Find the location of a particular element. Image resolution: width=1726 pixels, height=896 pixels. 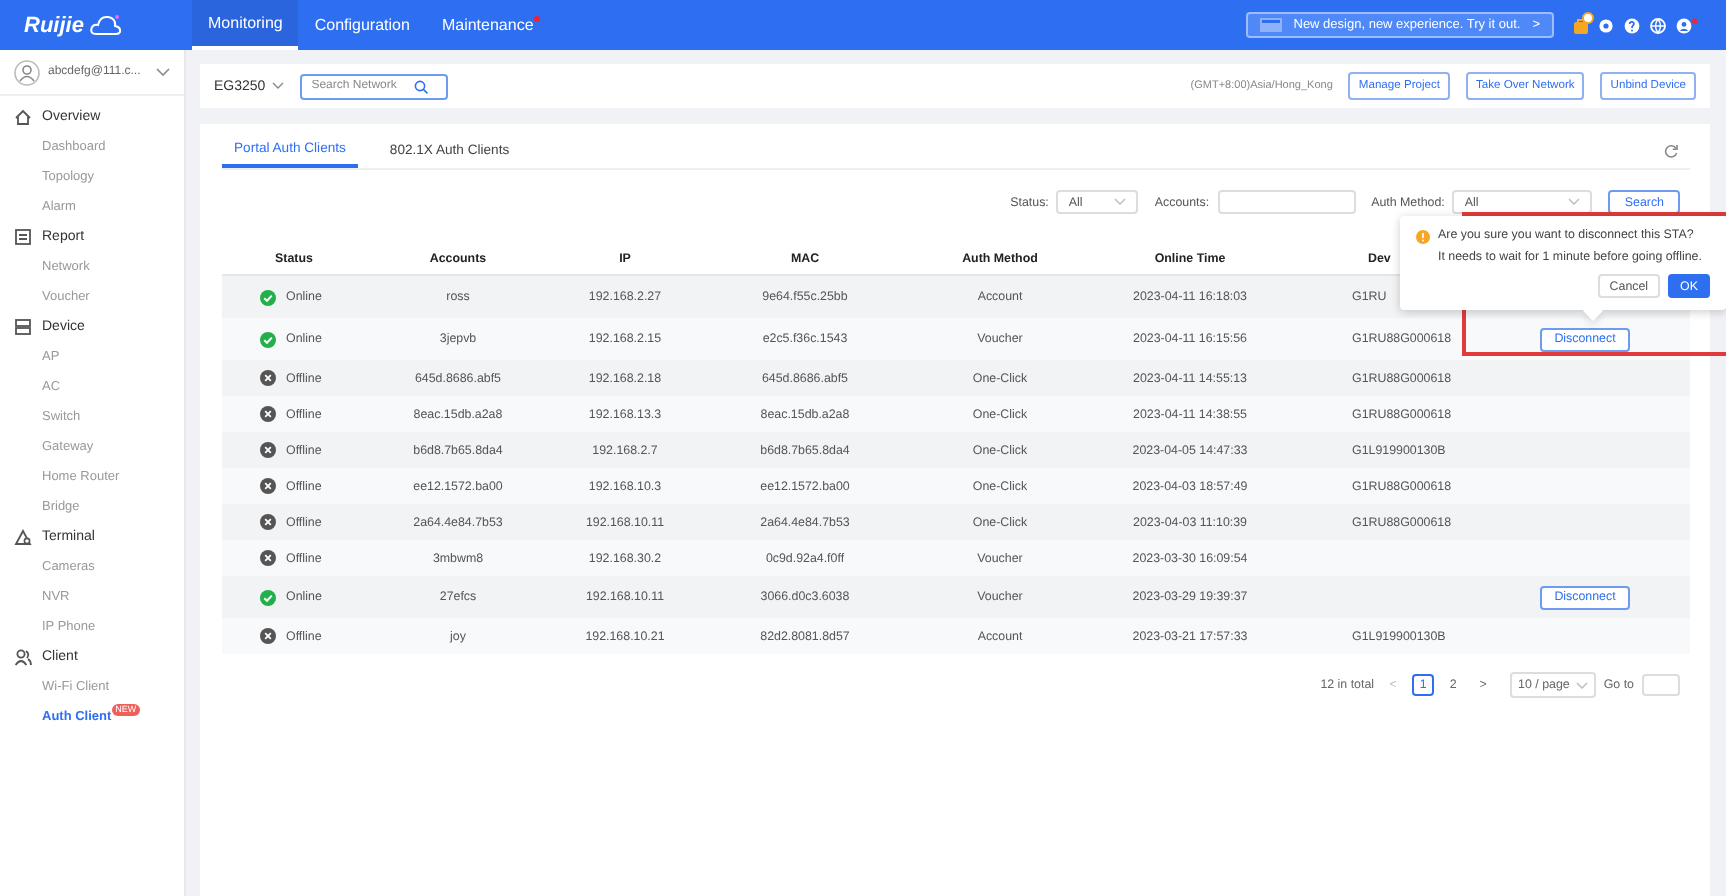

users-icon is located at coordinates (23, 657).